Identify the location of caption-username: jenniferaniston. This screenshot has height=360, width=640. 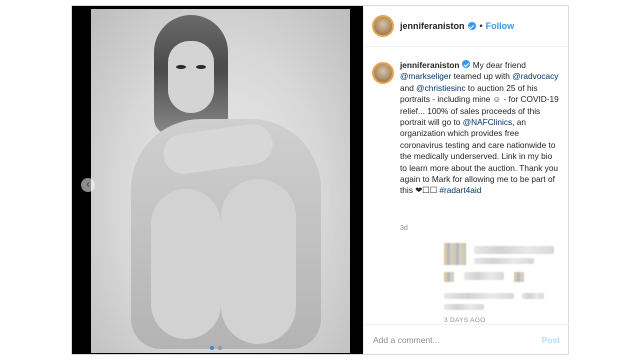
(429, 65).